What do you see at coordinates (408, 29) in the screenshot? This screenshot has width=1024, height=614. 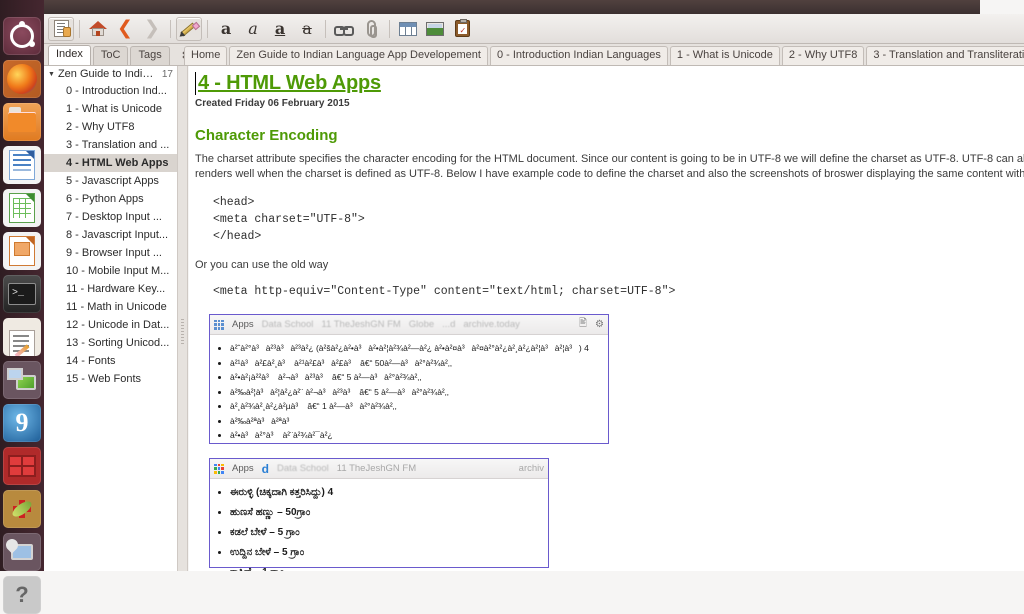 I see `toolbar-insert-table-button` at bounding box center [408, 29].